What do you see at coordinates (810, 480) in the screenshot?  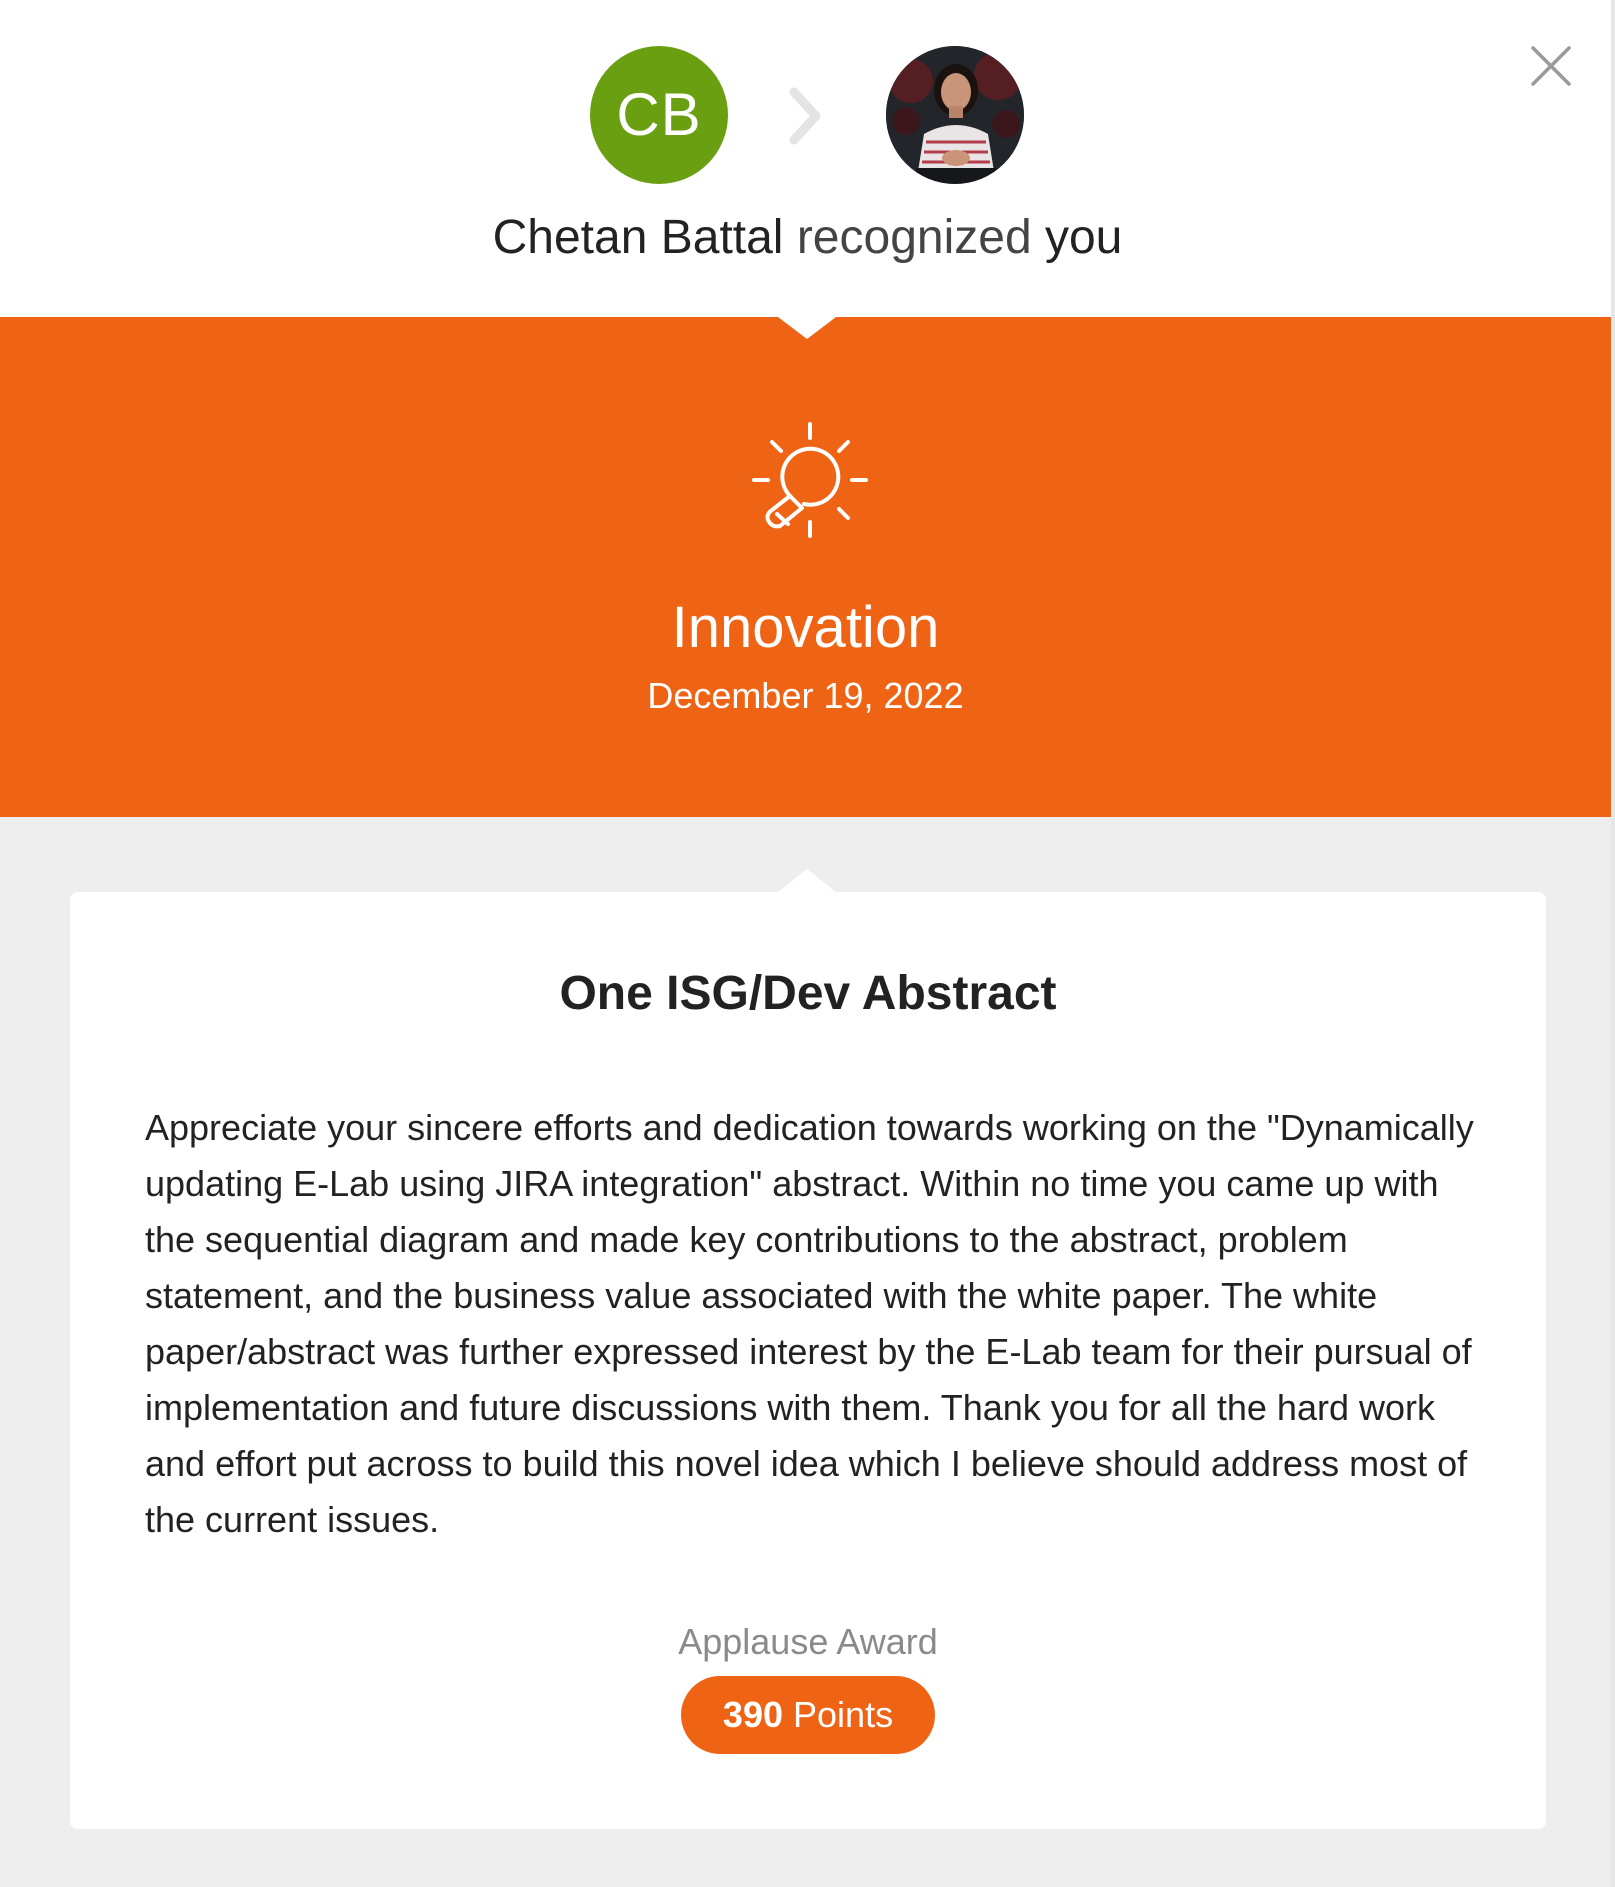 I see `lightbulb-idea-icon` at bounding box center [810, 480].